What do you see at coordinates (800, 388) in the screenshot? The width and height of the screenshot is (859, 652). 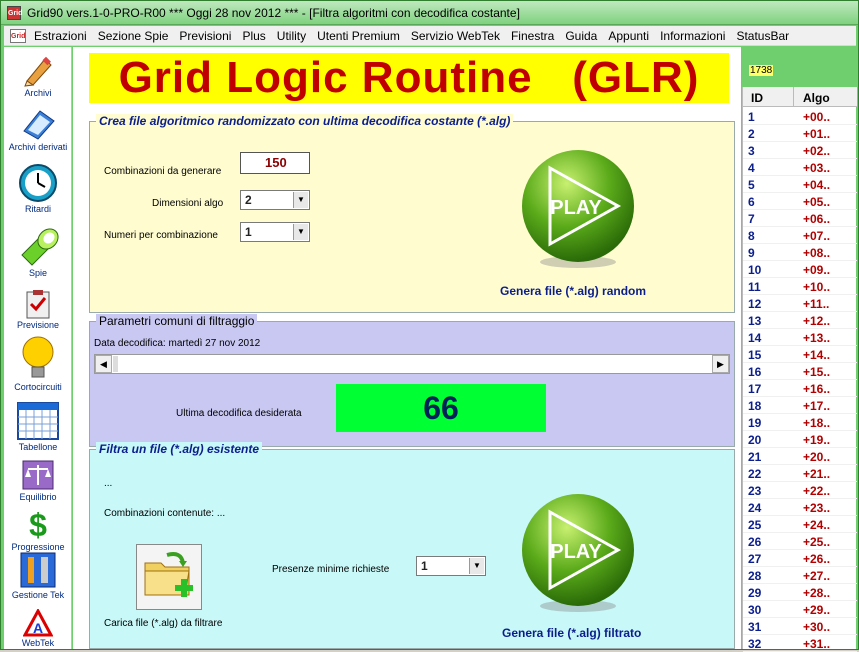 I see `table-row: 17 +16..` at bounding box center [800, 388].